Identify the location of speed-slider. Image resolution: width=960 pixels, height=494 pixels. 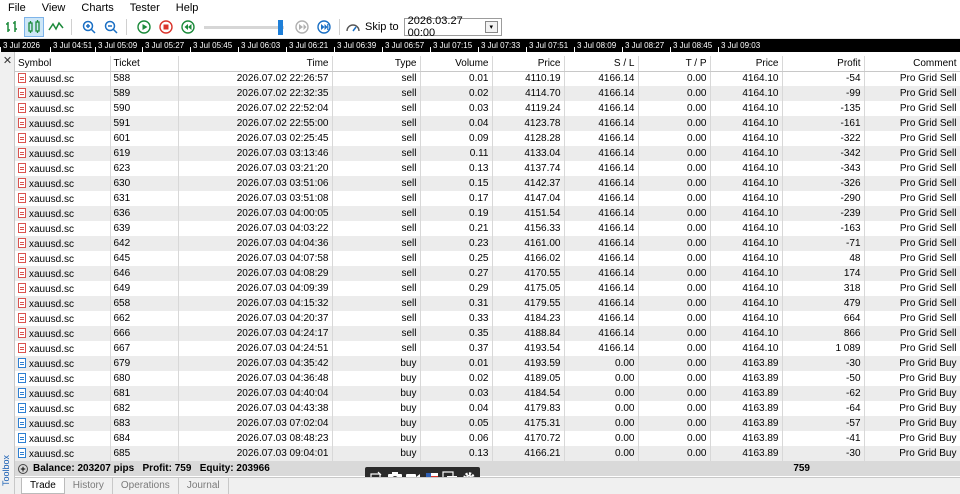
(244, 27).